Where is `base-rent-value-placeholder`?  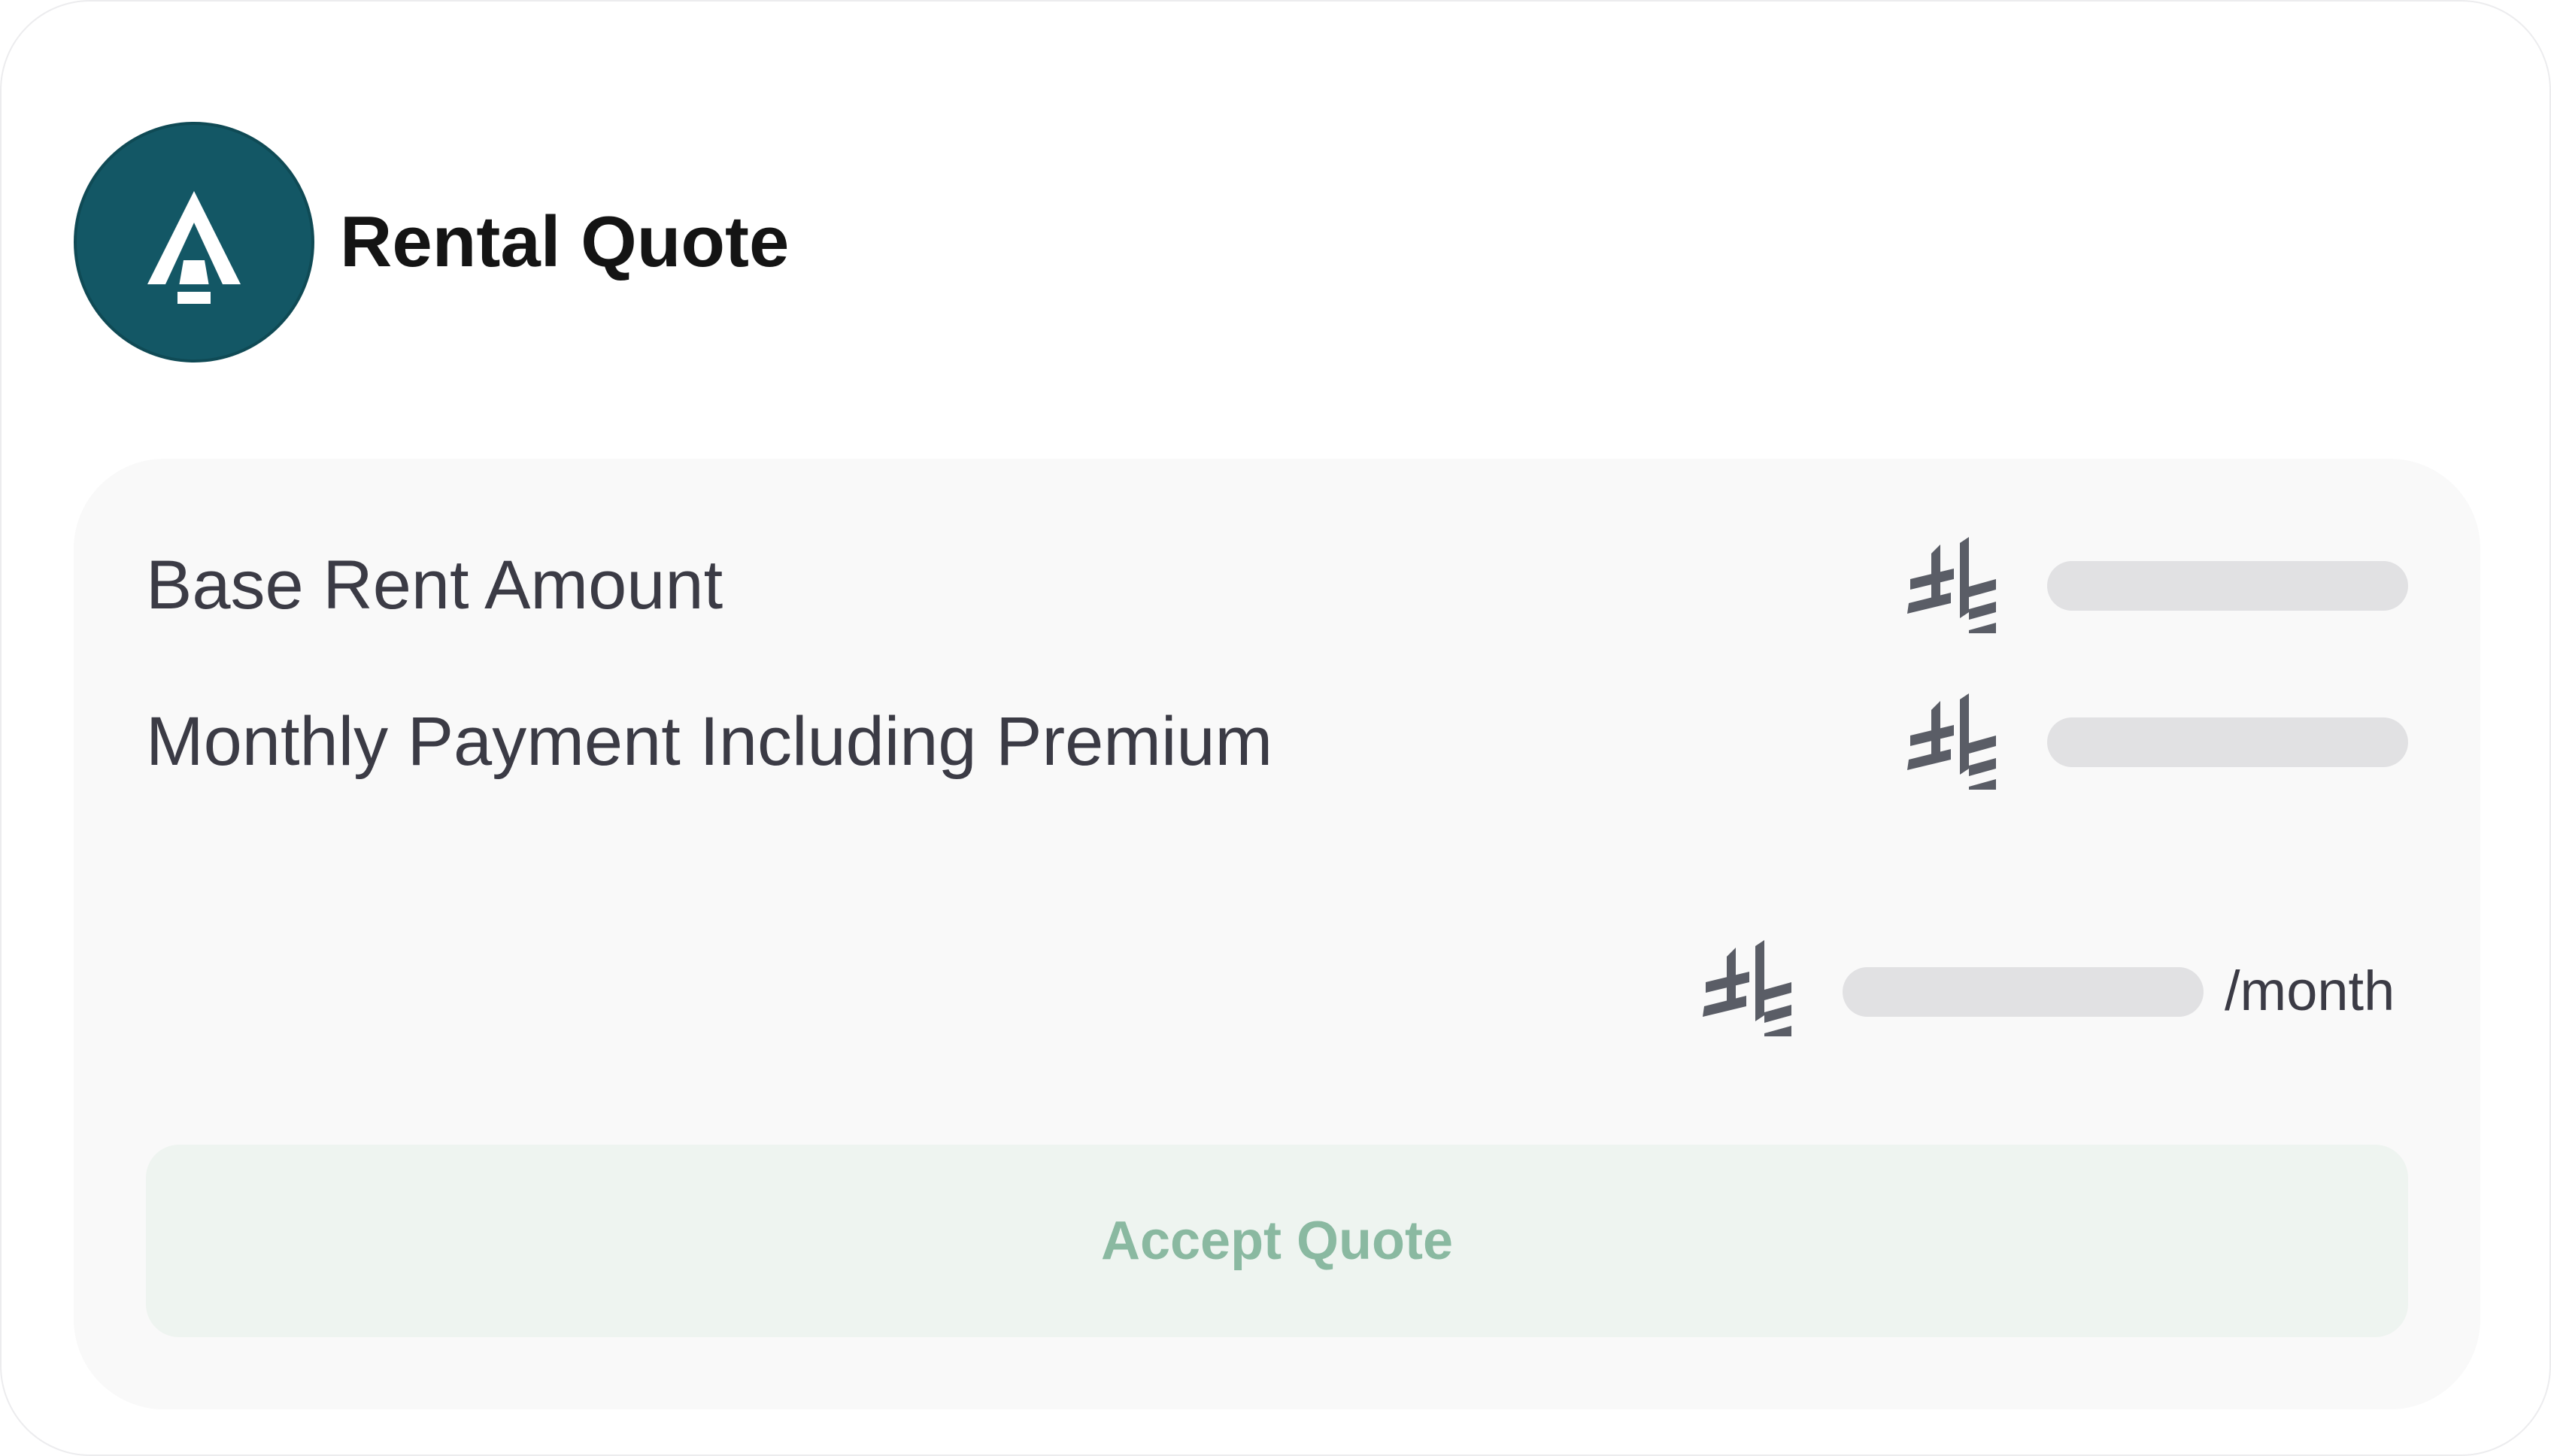 base-rent-value-placeholder is located at coordinates (2227, 586).